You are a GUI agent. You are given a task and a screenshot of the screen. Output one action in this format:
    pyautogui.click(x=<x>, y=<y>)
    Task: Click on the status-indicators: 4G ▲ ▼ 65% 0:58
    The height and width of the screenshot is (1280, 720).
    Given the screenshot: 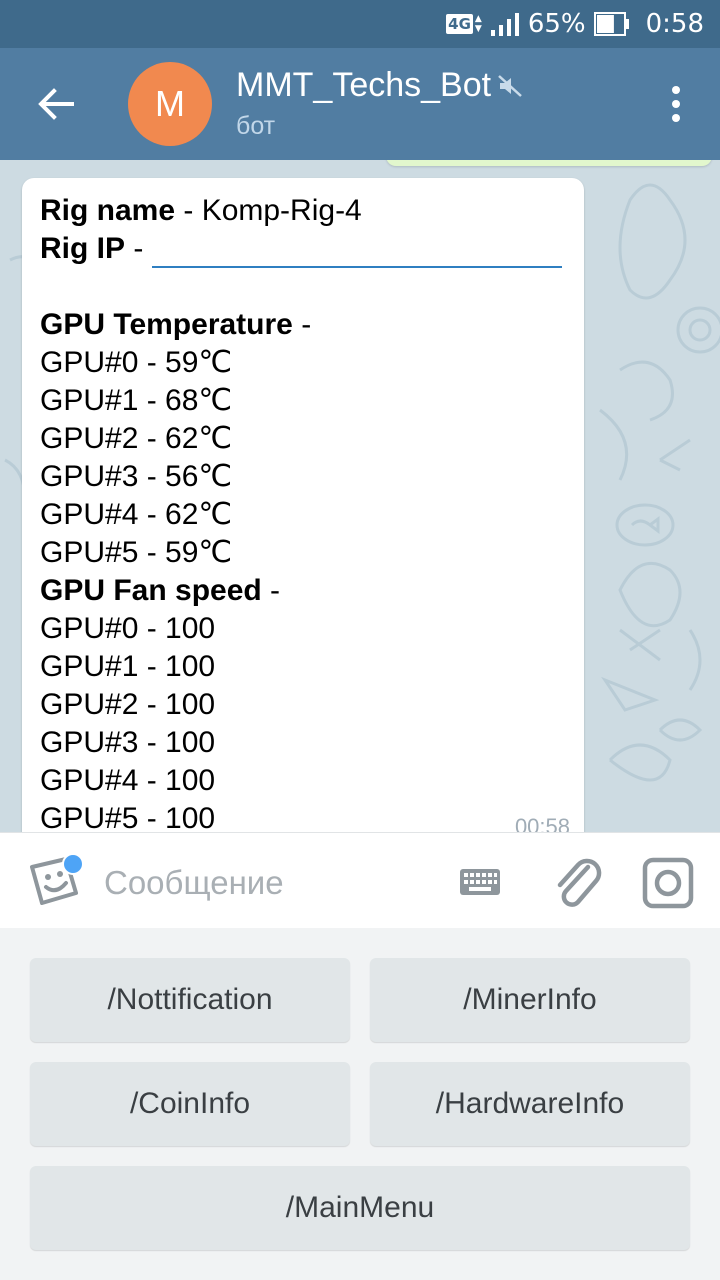 What is the action you would take?
    pyautogui.click(x=575, y=24)
    